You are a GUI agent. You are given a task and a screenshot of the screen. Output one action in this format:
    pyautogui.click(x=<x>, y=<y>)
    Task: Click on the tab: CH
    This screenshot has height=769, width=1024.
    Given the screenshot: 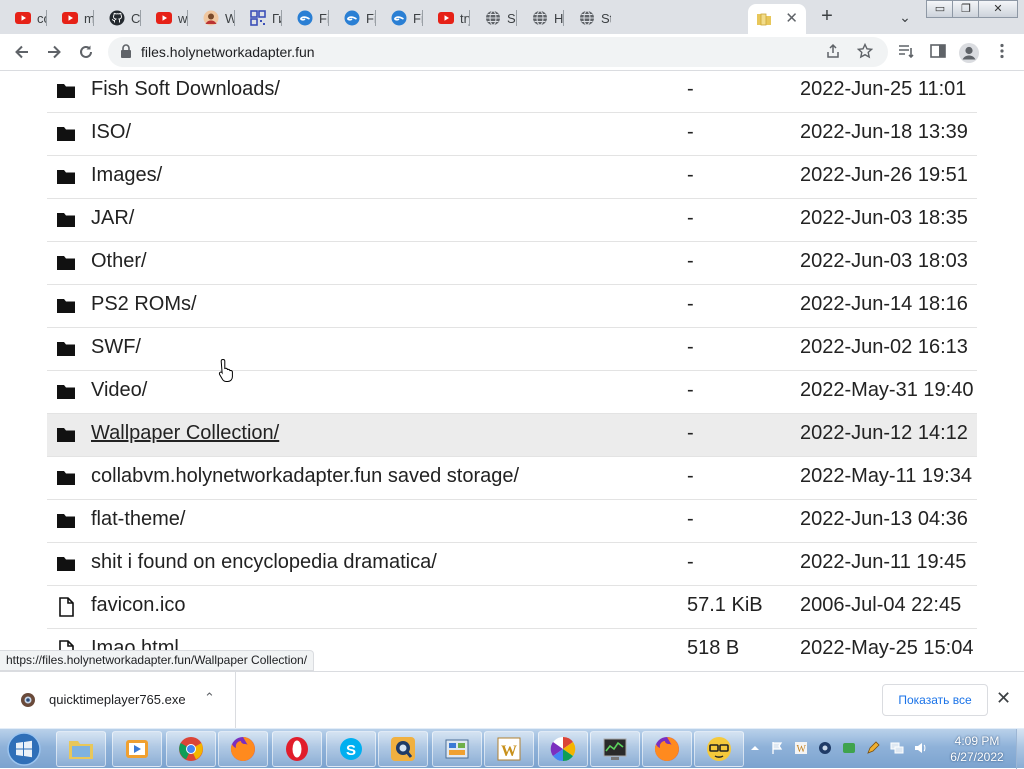 What is the action you would take?
    pyautogui.click(x=117, y=18)
    